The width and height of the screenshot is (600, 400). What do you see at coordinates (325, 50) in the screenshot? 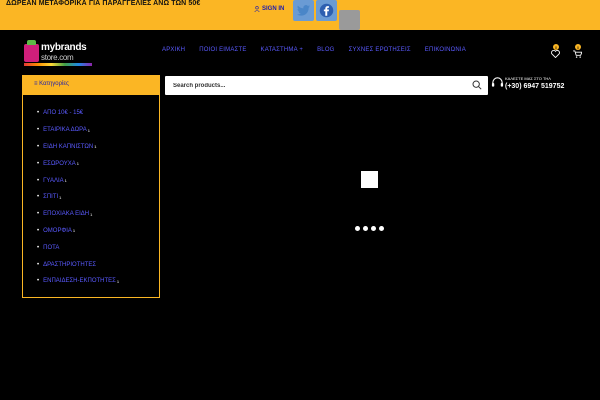
I see `nav-blog: BLOG` at bounding box center [325, 50].